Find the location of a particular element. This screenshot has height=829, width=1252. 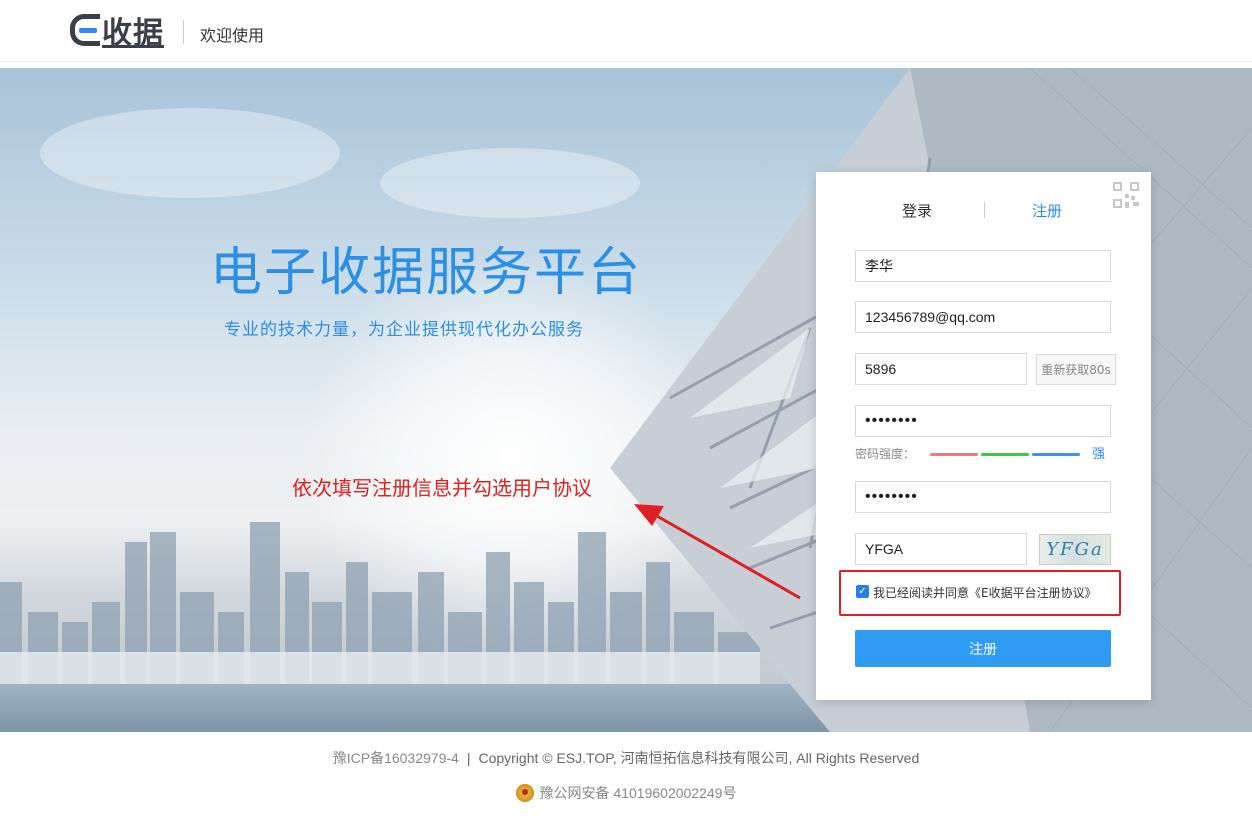

password-strength-meter: 密码强度： 强 is located at coordinates (985, 453).